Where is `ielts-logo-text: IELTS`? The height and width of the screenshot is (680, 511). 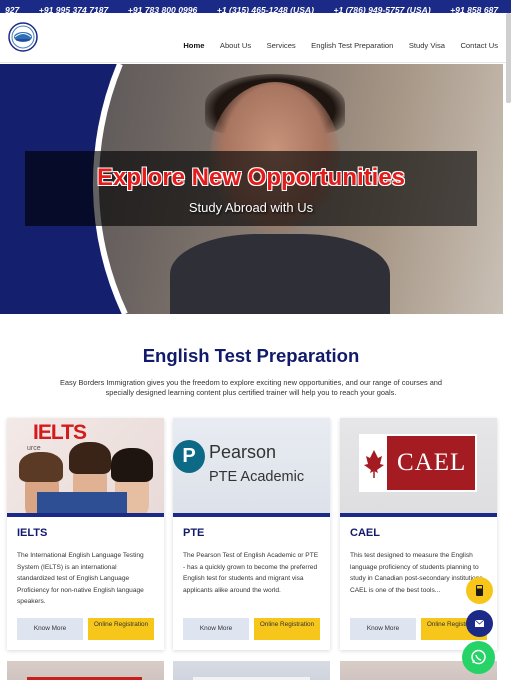
ielts-logo-text: IELTS is located at coordinates (60, 432).